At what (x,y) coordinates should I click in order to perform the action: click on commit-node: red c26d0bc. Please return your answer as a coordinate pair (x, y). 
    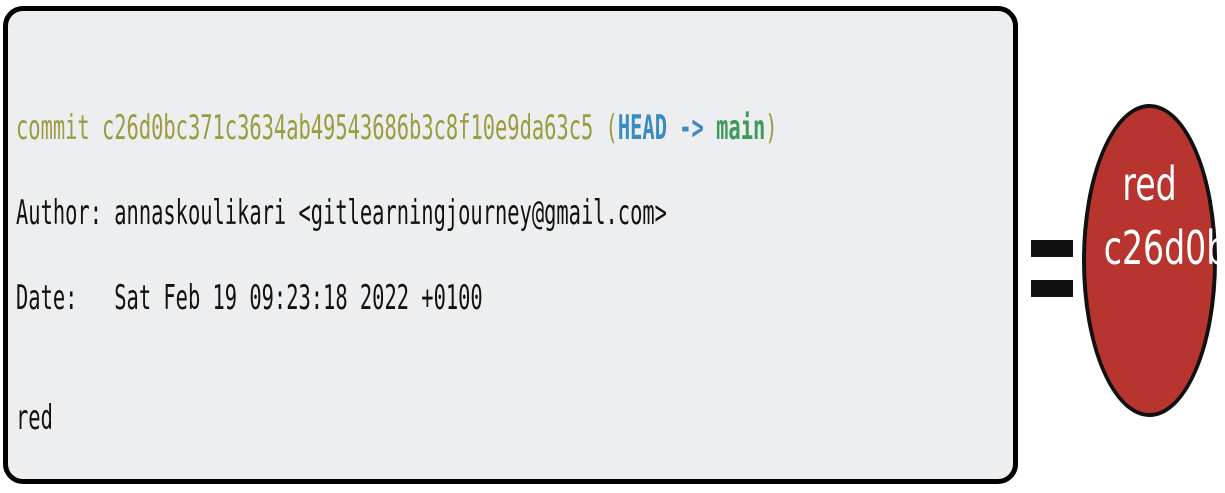
    Looking at the image, I should click on (1153, 260).